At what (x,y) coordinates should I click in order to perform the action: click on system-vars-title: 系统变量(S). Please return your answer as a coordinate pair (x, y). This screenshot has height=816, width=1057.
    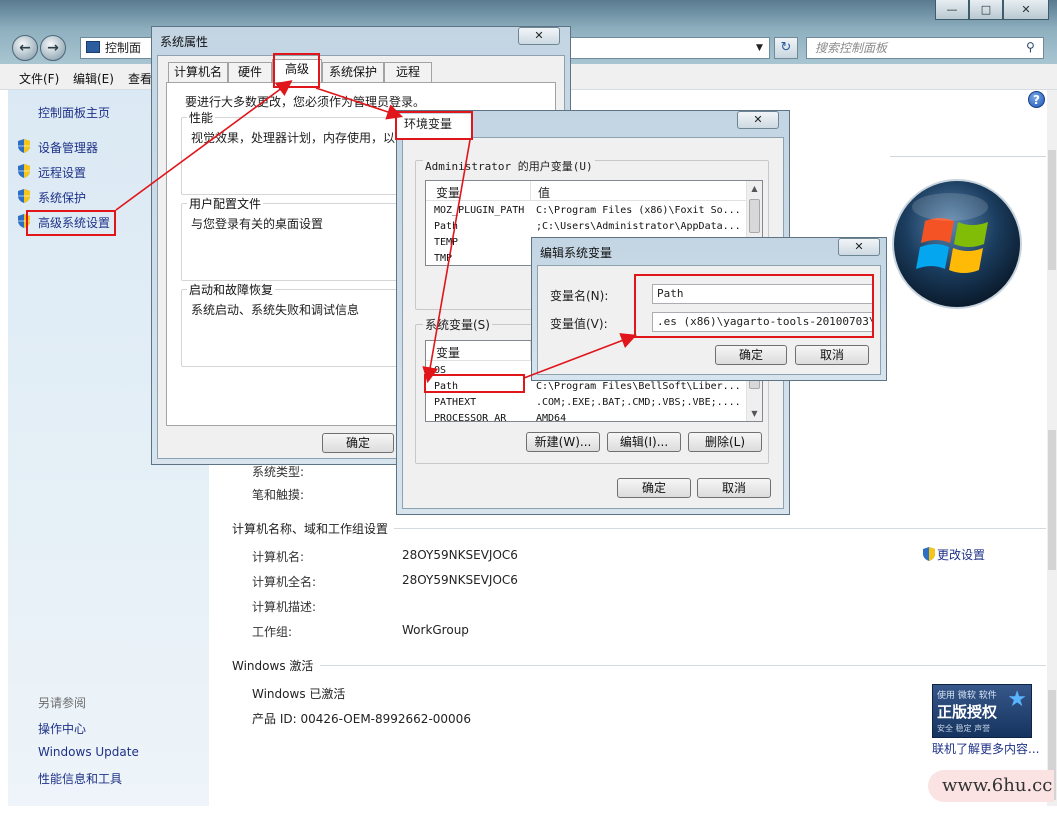
    Looking at the image, I should click on (457, 324).